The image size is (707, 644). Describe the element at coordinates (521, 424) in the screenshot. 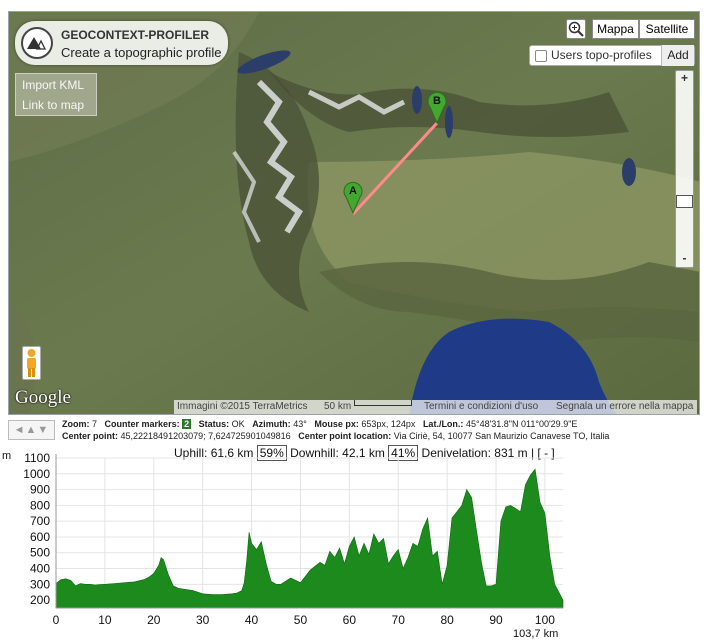

I see `latlon-value: 45°48'31.8"N 011°00'29.9"E` at that location.